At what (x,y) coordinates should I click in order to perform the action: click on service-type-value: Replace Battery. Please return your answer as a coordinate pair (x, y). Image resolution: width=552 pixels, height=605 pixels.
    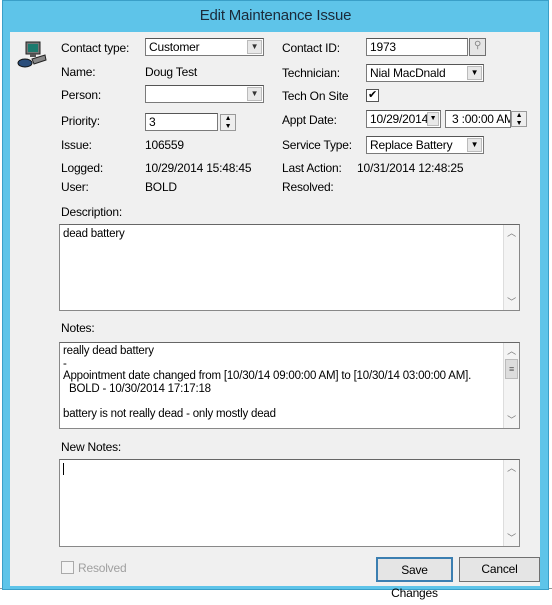
    Looking at the image, I should click on (411, 145).